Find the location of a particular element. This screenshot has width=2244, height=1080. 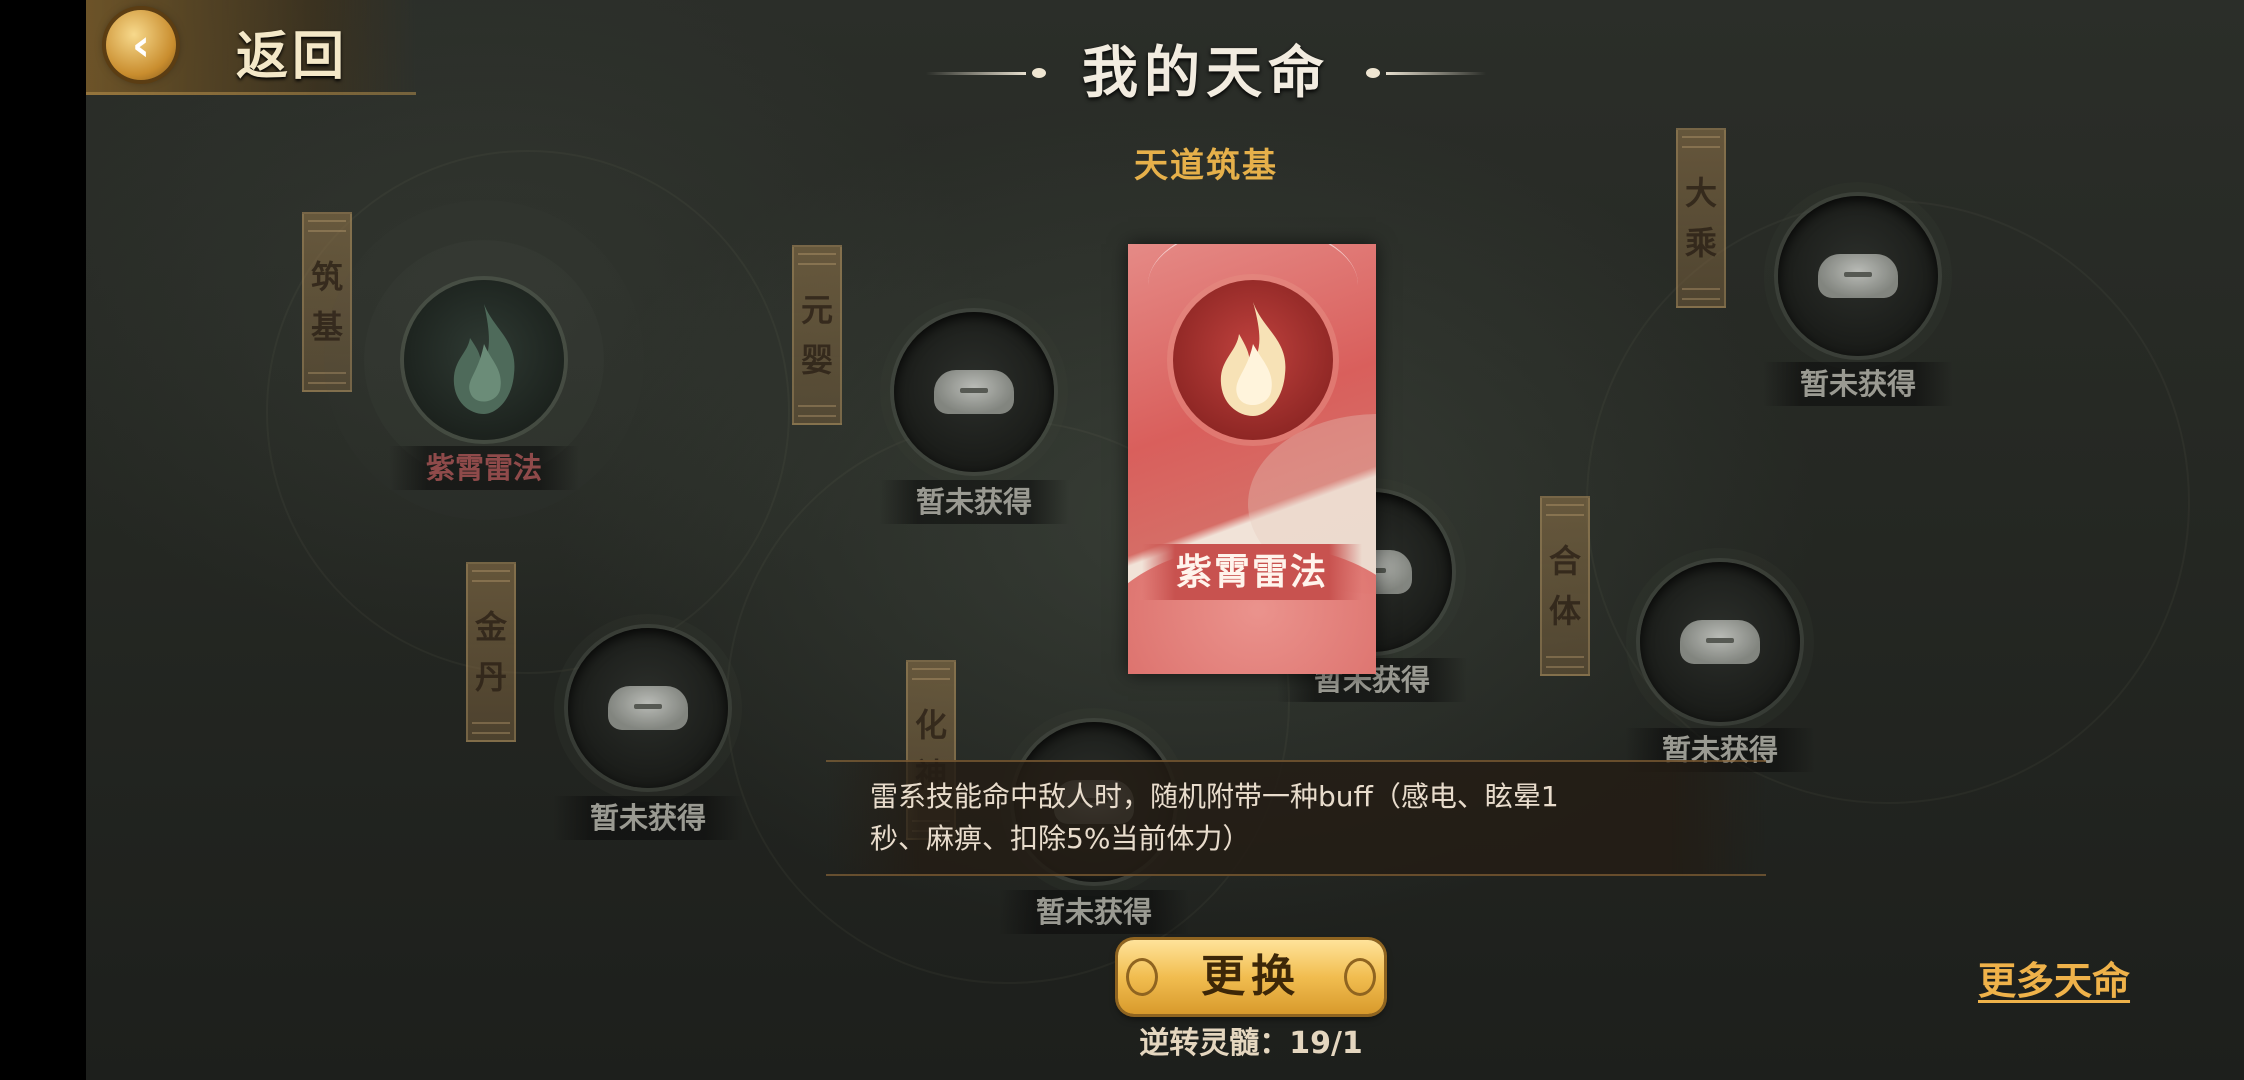

reversal-essence-cost: 逆转灵髓：19/1 is located at coordinates (1251, 1043).